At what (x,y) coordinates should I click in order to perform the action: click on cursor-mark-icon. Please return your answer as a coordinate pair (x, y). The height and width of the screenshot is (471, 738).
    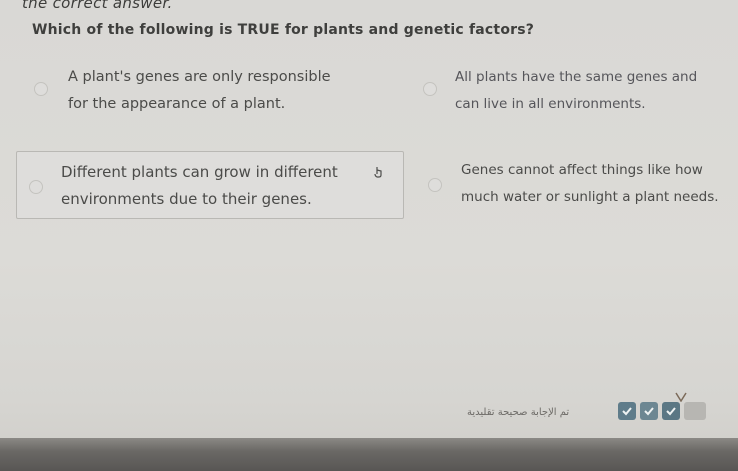
    Looking at the image, I should click on (681, 395).